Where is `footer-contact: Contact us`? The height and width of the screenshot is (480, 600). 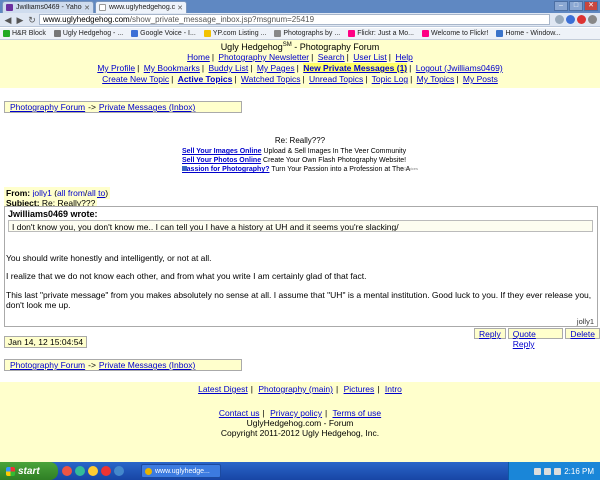
footer-contact: Contact us is located at coordinates (239, 413).